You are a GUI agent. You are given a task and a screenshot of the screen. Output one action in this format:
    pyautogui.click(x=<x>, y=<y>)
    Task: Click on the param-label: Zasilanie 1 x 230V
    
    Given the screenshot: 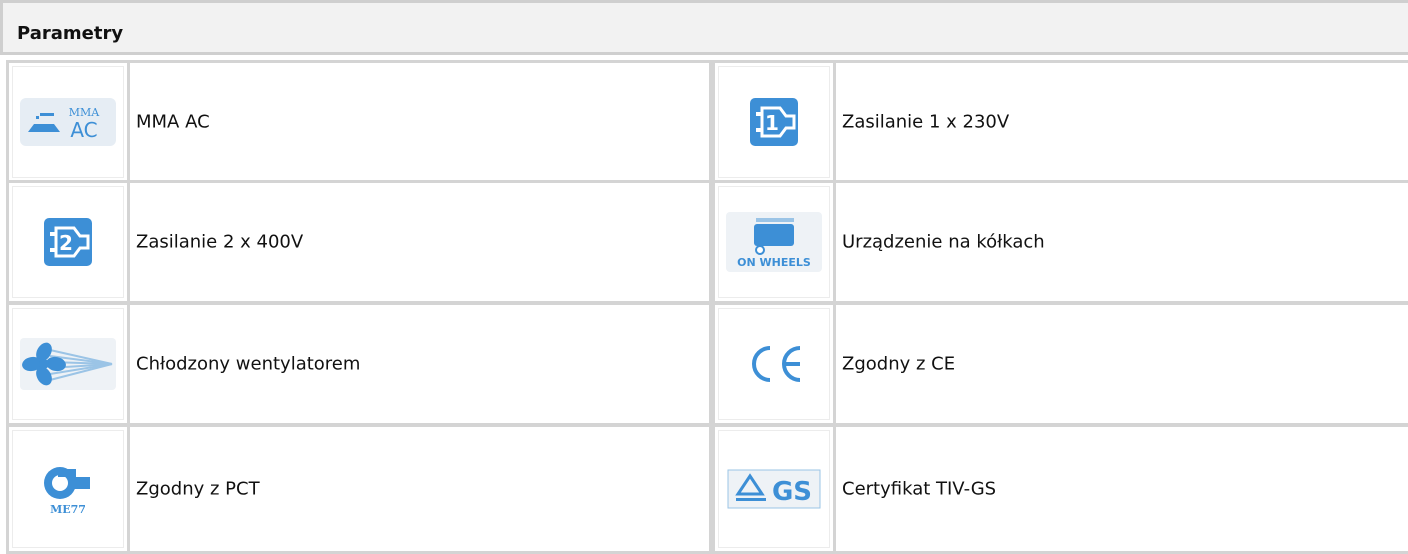 What is the action you would take?
    pyautogui.click(x=926, y=122)
    